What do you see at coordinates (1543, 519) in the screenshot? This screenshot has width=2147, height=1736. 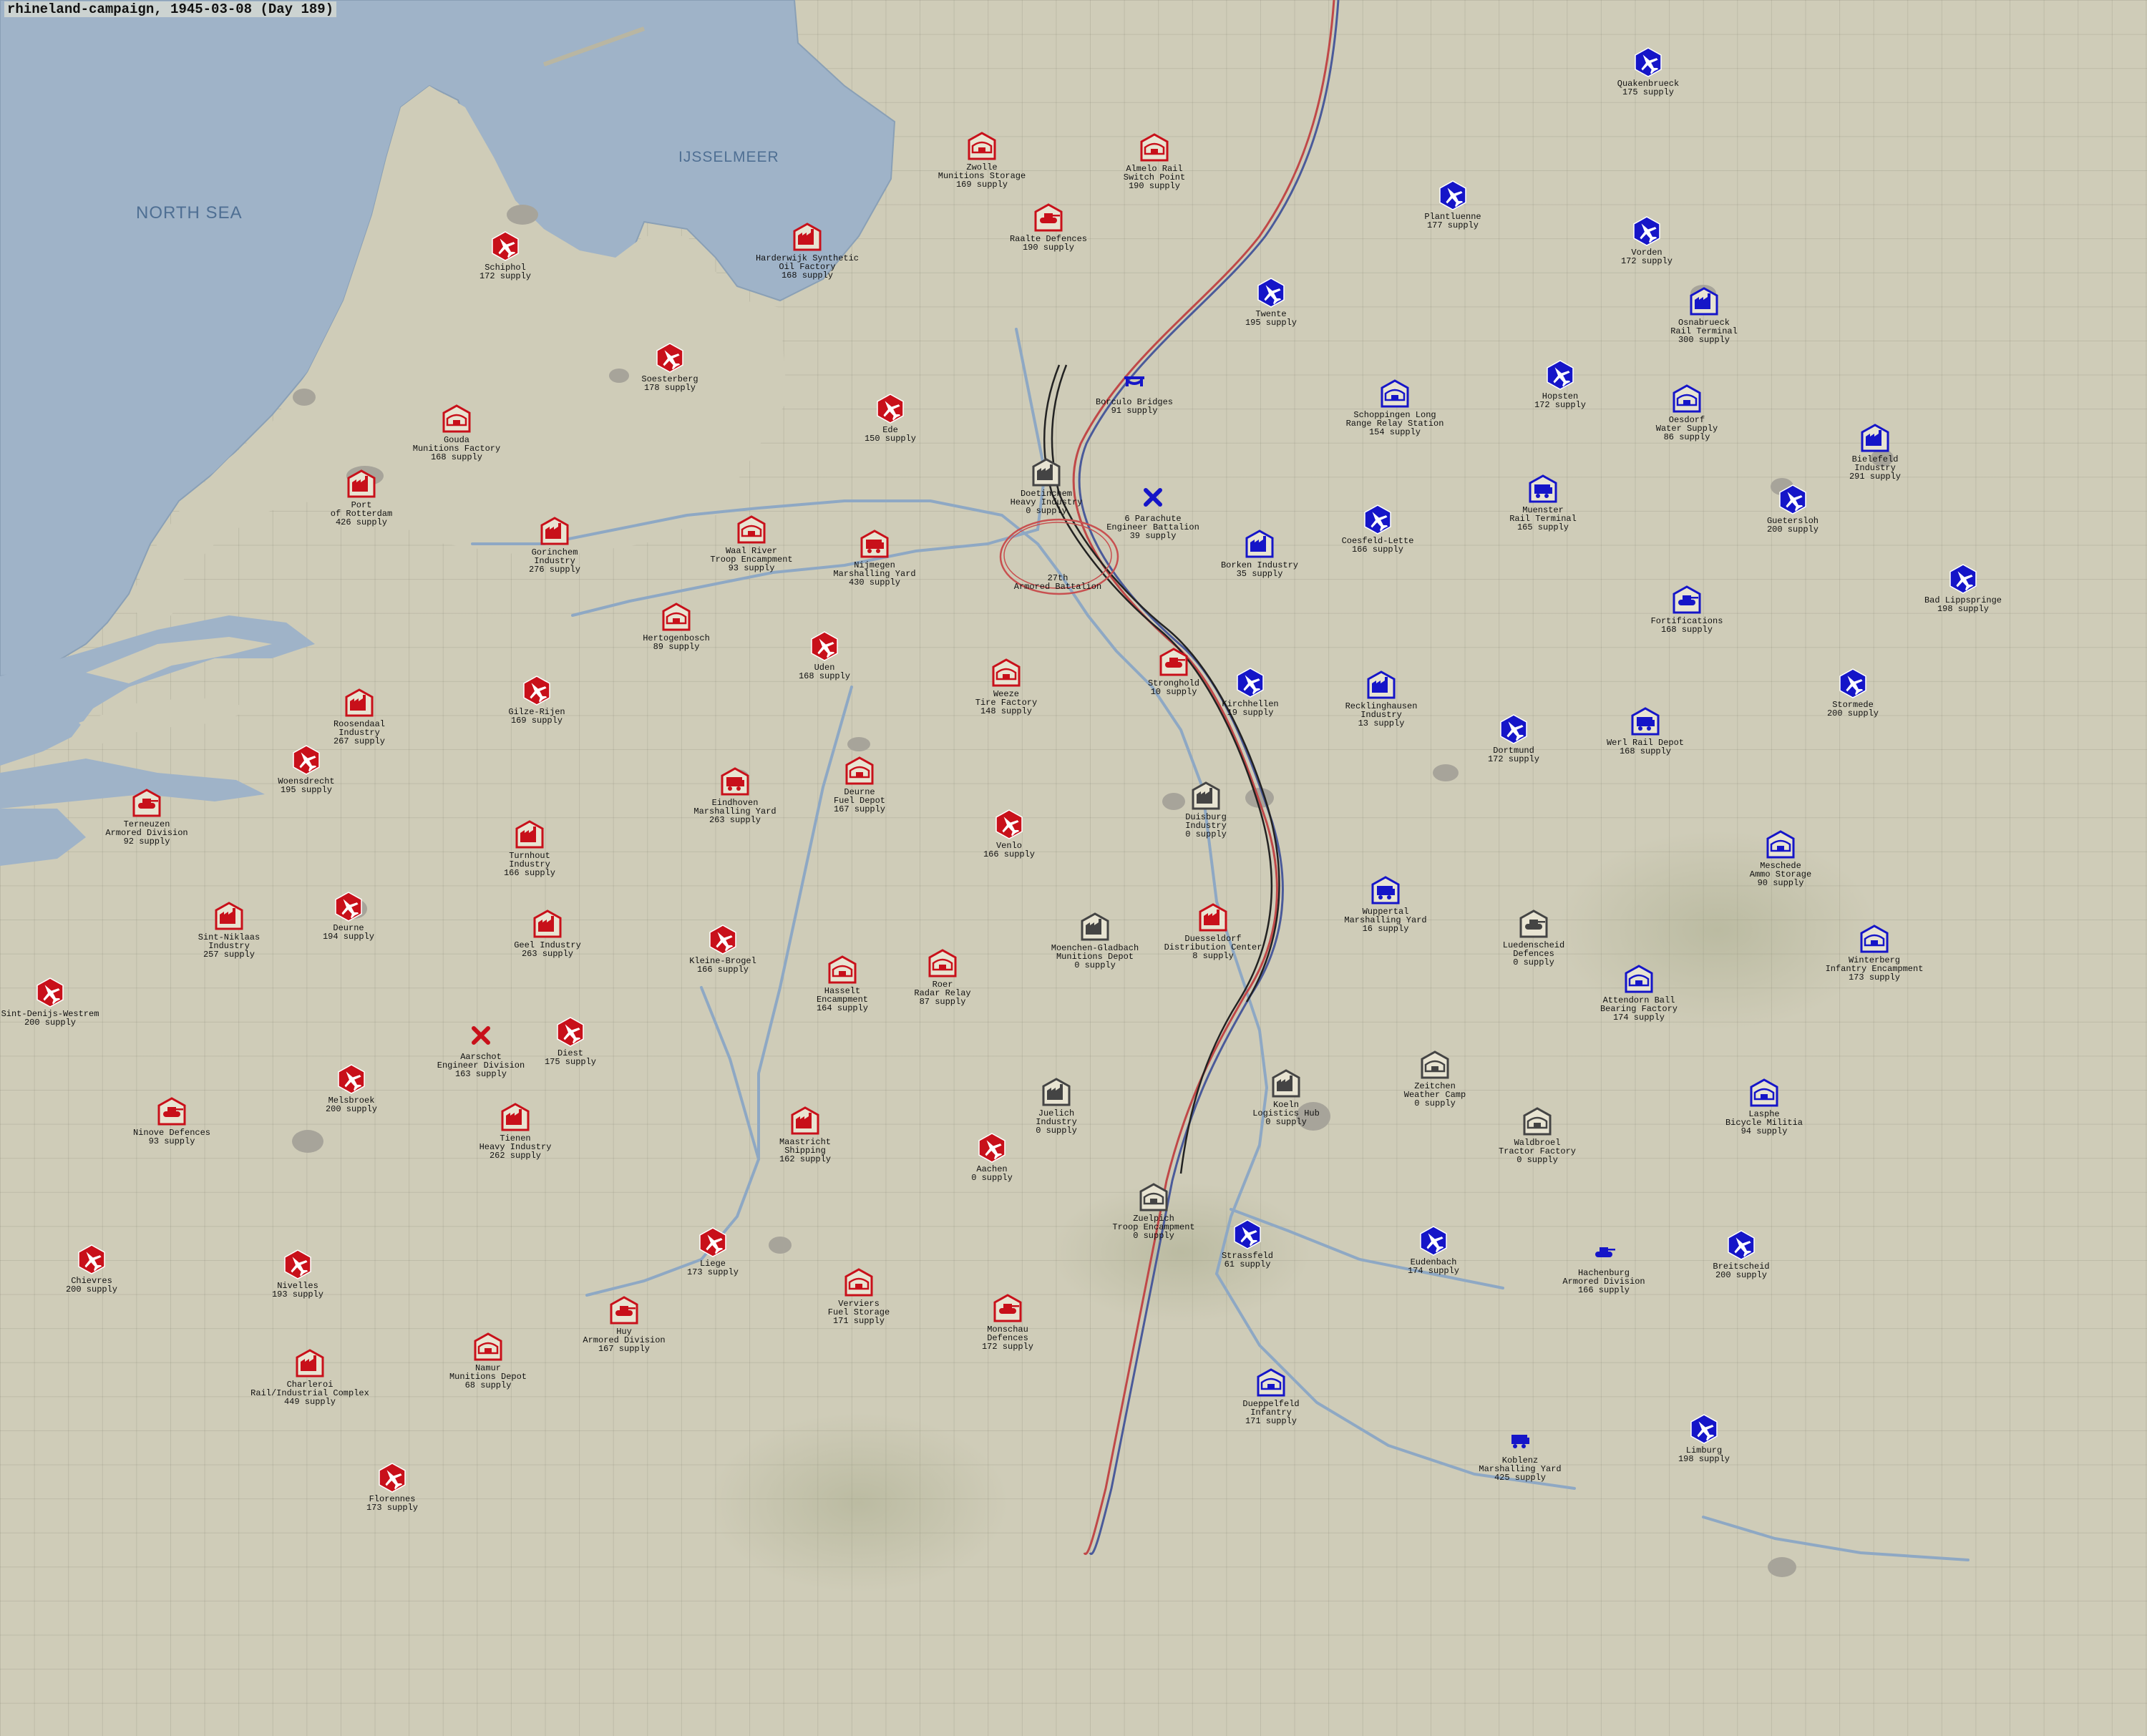 I see `marker-label: Muenster Rail Terminal 165 supply` at bounding box center [1543, 519].